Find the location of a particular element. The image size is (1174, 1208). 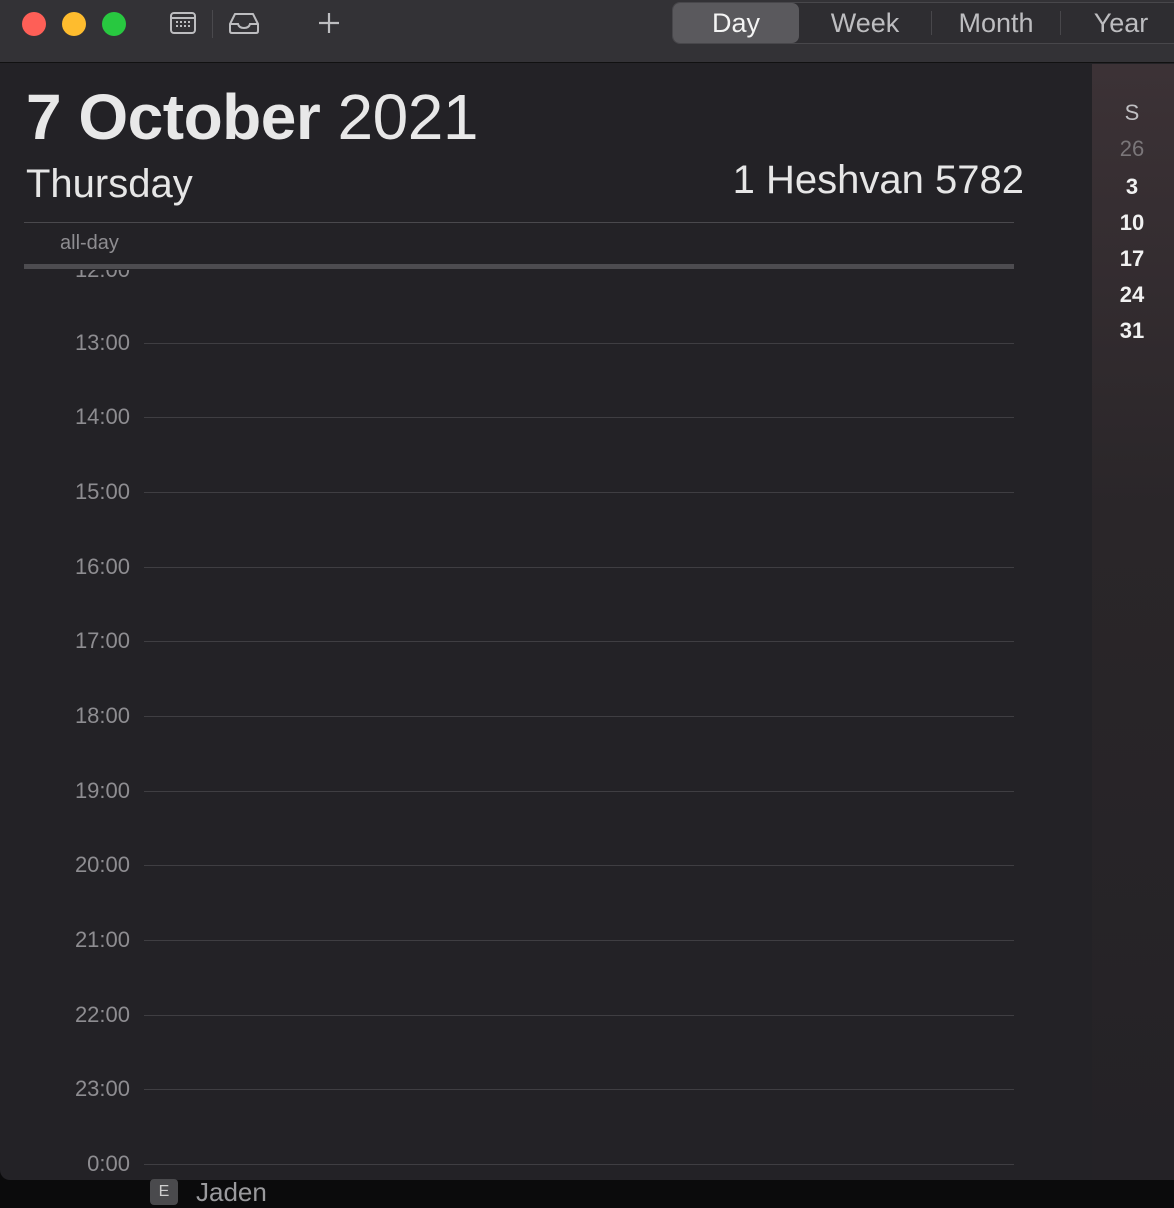

mini-calendar: S 26 3 10 17 24 31 is located at coordinates (1133, 622).